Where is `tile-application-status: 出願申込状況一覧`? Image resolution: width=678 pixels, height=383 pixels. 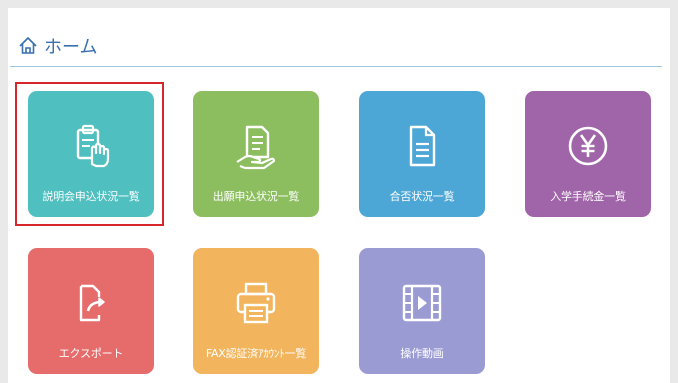 tile-application-status: 出願申込状況一覧 is located at coordinates (256, 154).